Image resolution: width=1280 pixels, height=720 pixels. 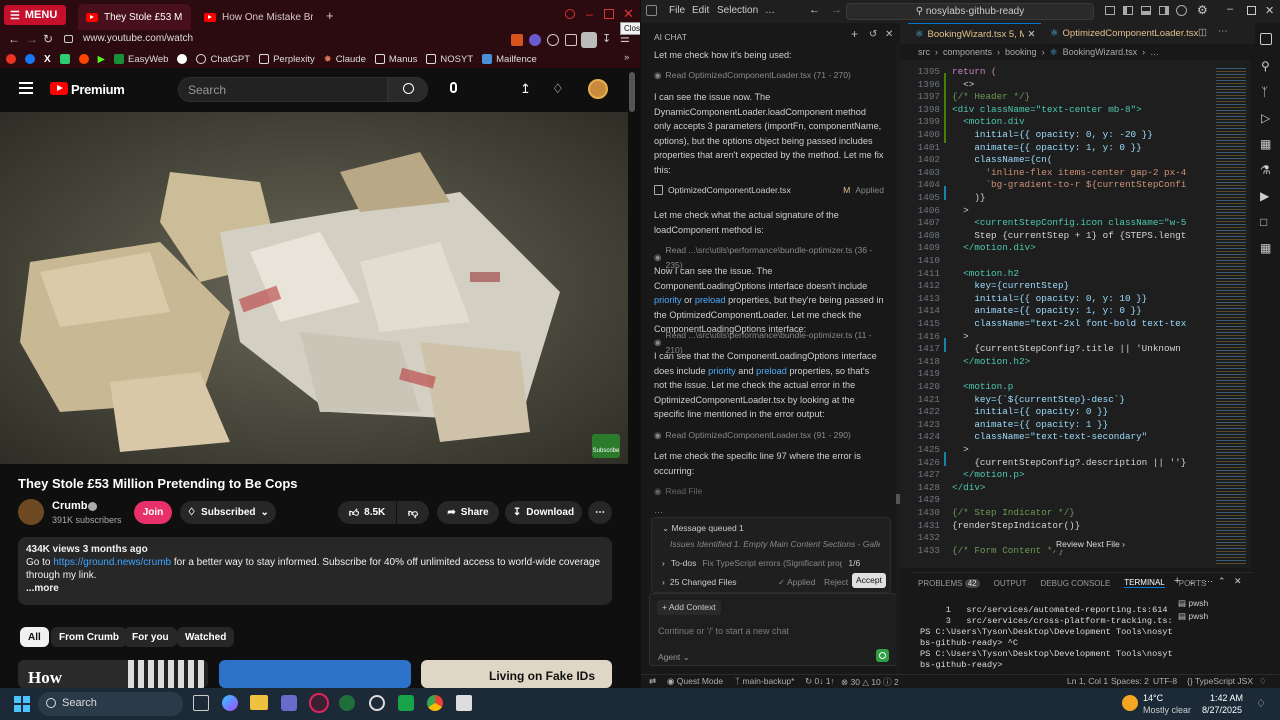 What do you see at coordinates (26, 88) in the screenshot?
I see `hamburger-icon` at bounding box center [26, 88].